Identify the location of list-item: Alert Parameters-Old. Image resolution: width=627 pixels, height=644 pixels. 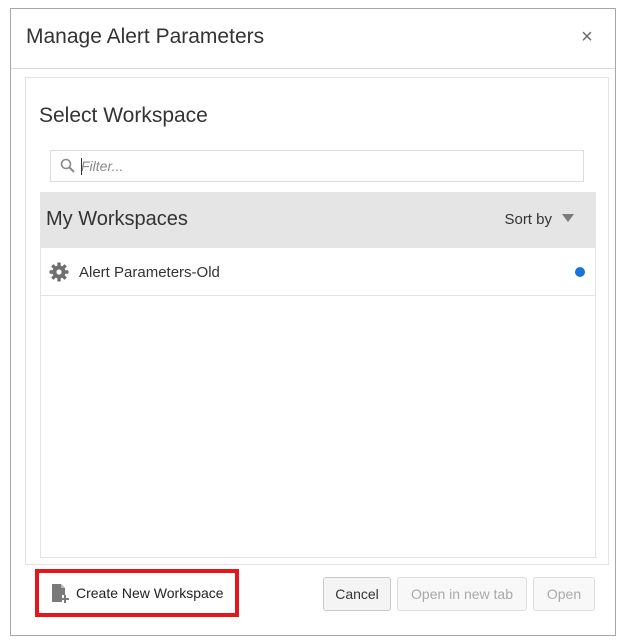
(318, 272).